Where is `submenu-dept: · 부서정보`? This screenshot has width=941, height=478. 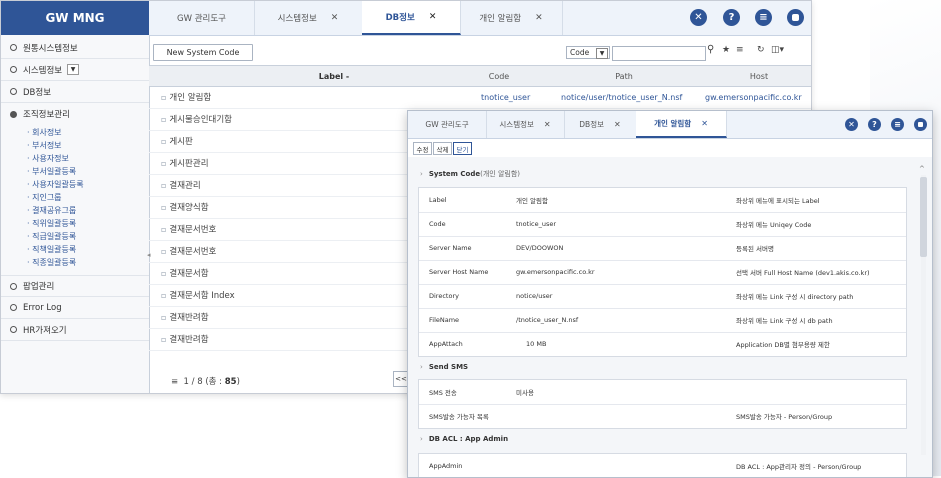
submenu-dept: · 부서정보 is located at coordinates (44, 145).